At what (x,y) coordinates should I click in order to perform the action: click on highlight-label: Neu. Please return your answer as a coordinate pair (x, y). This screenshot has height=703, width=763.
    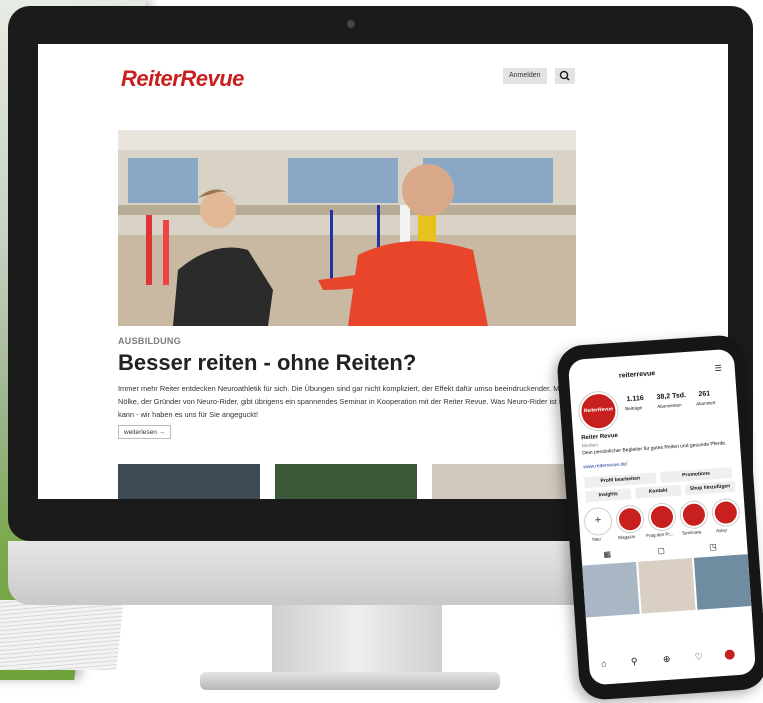
    Looking at the image, I should click on (596, 539).